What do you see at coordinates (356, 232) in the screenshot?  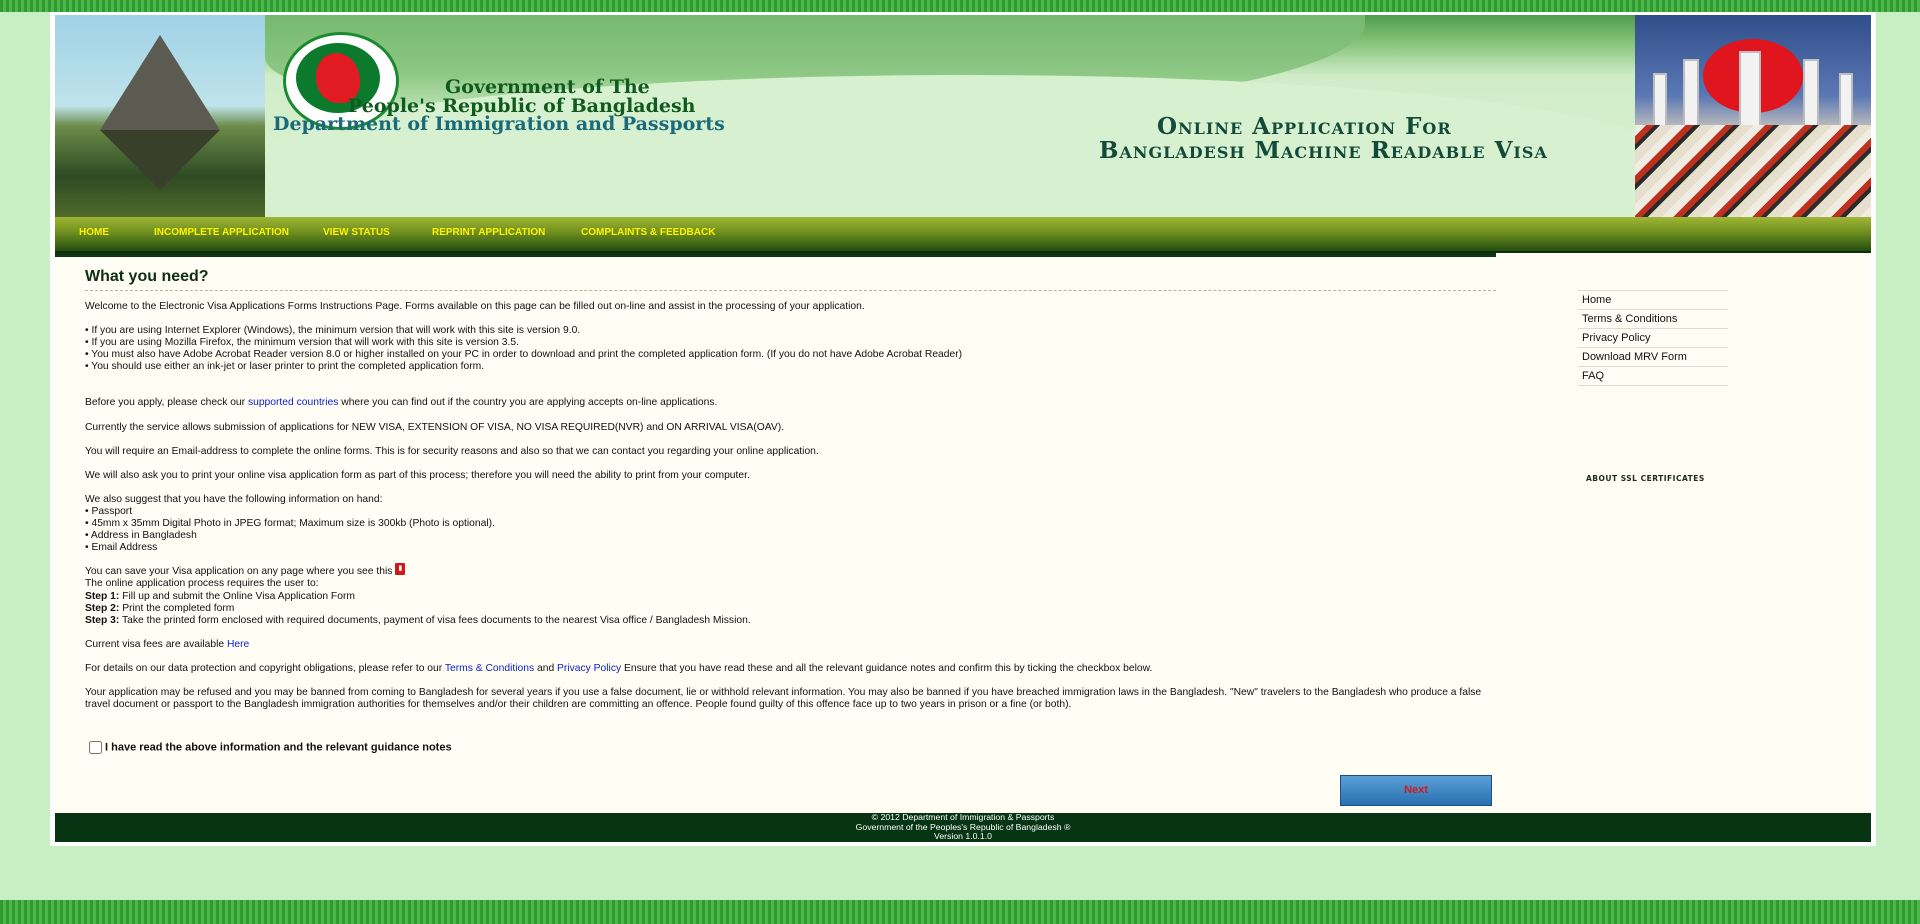 I see `nav-view-status: VIEW STATUS` at bounding box center [356, 232].